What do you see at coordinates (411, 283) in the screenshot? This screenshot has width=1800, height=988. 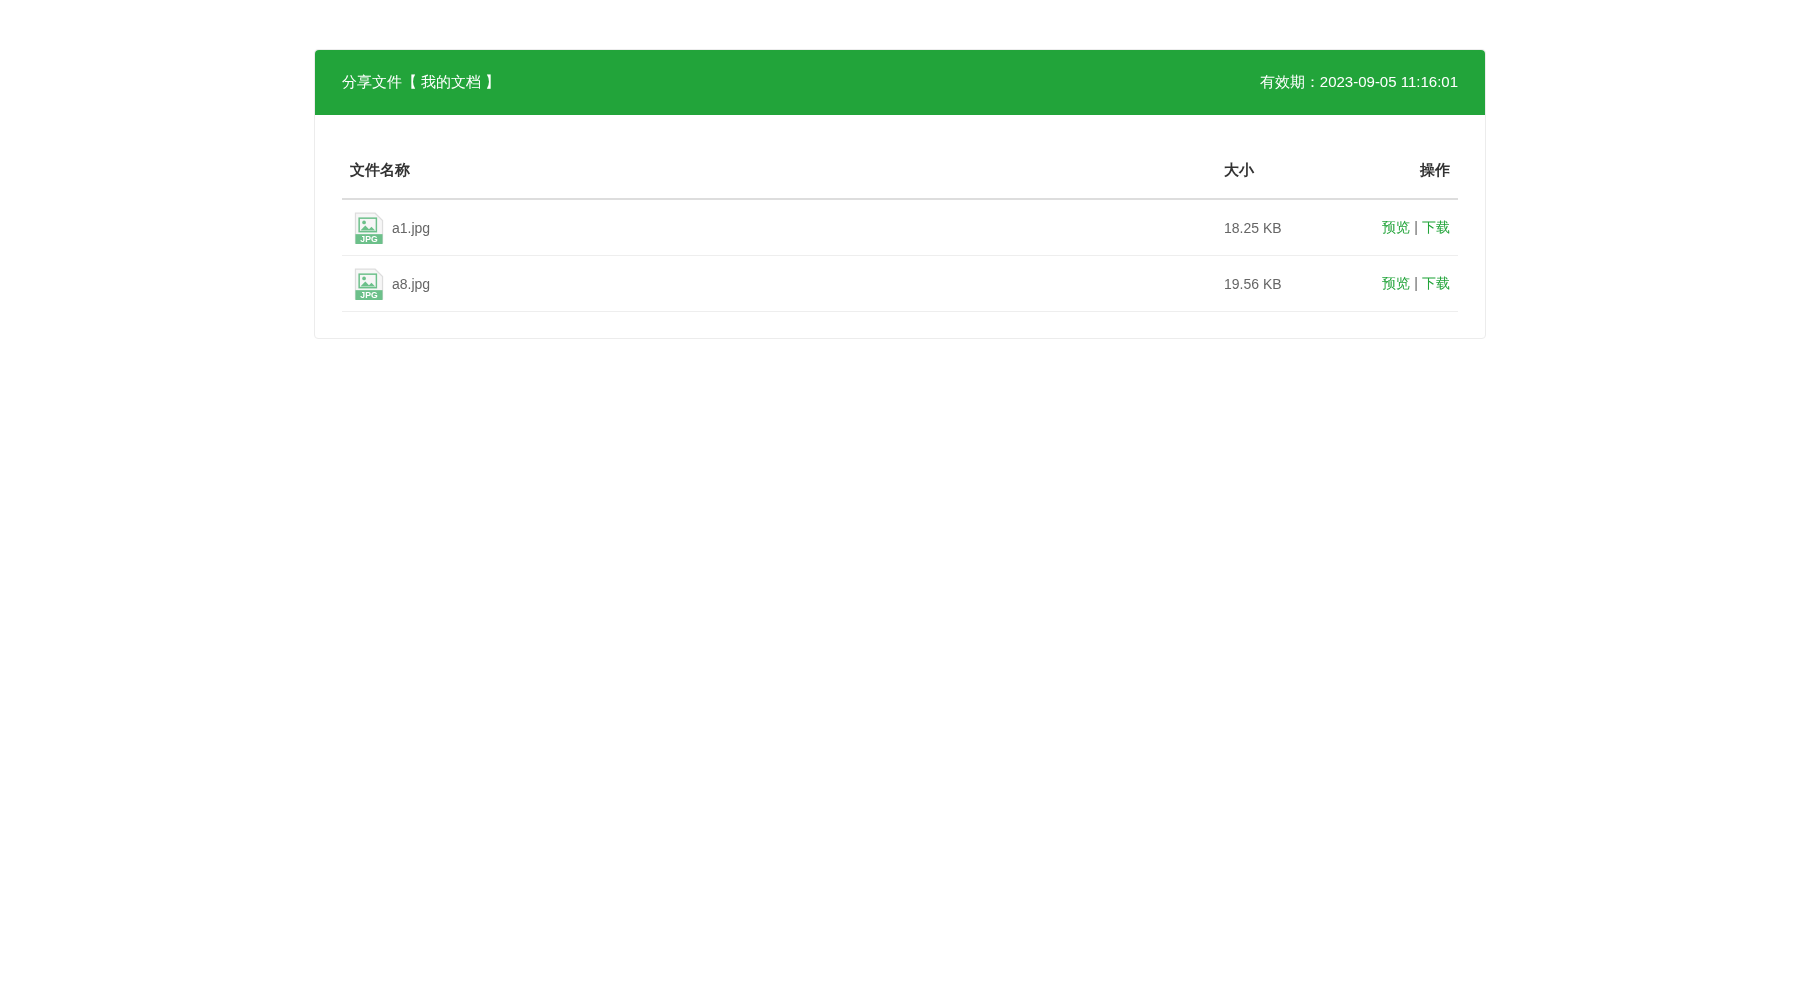 I see `file-name: a8.jpg` at bounding box center [411, 283].